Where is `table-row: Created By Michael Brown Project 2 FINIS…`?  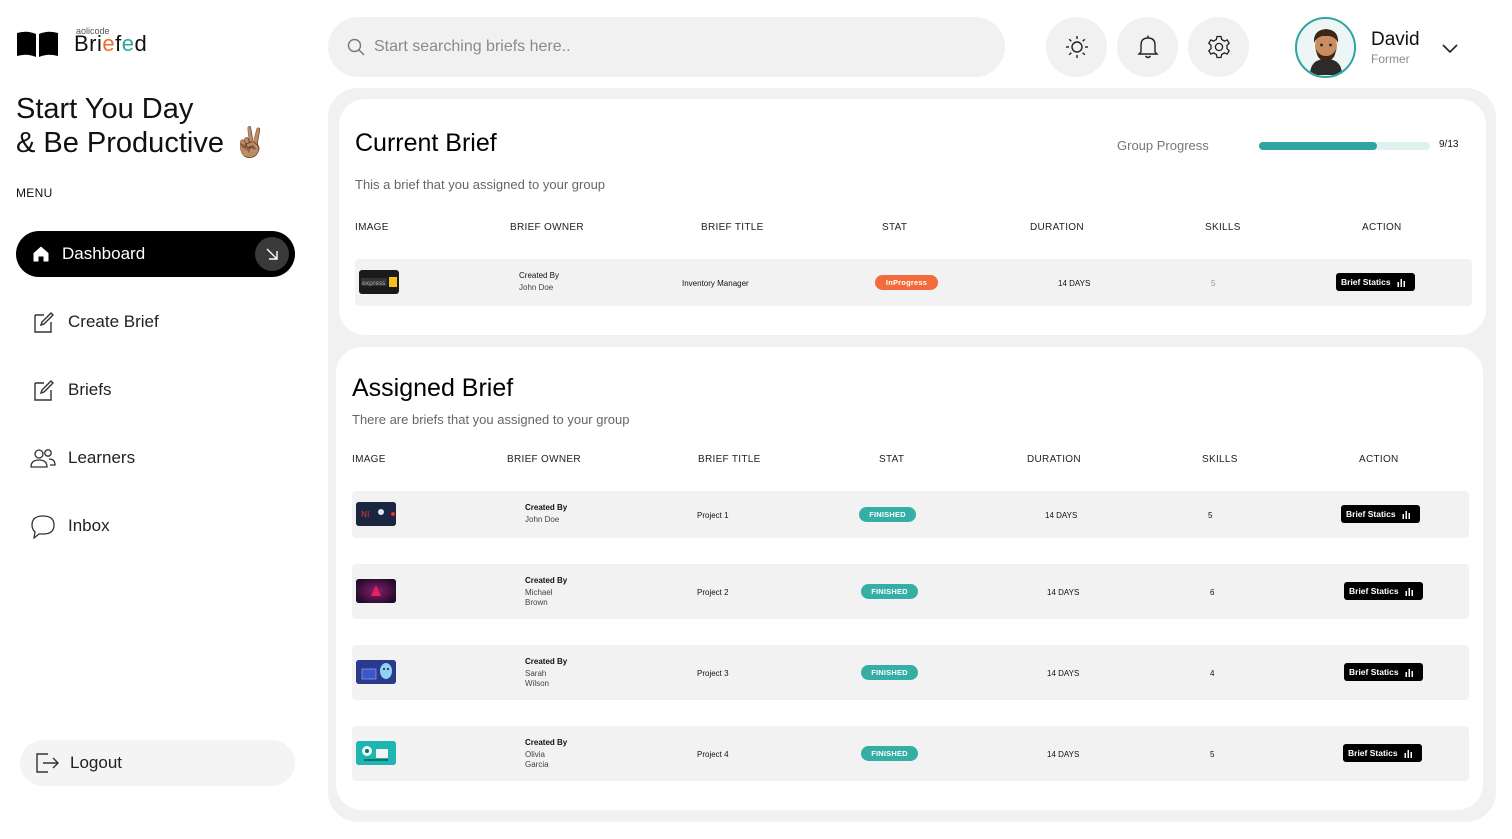
table-row: Created By Michael Brown Project 2 FINIS… is located at coordinates (910, 591).